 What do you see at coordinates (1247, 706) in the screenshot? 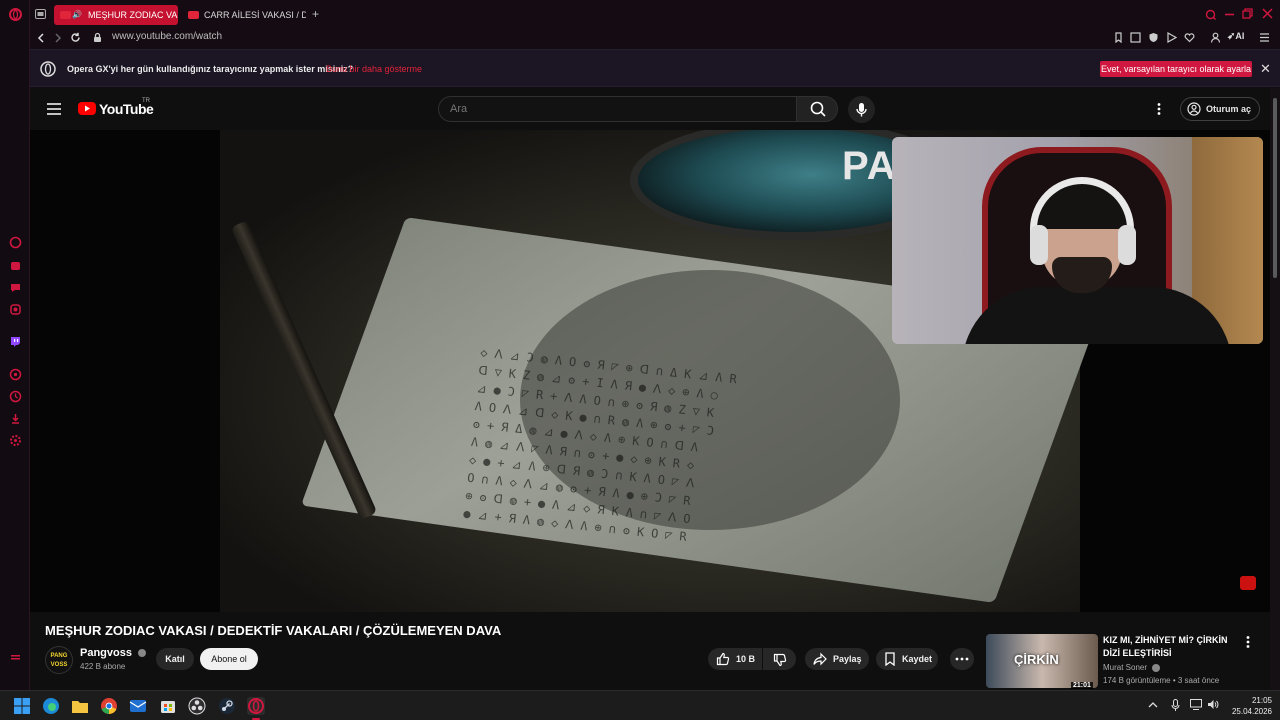
I see `system-clock: 21:05 25.04.2026` at bounding box center [1247, 706].